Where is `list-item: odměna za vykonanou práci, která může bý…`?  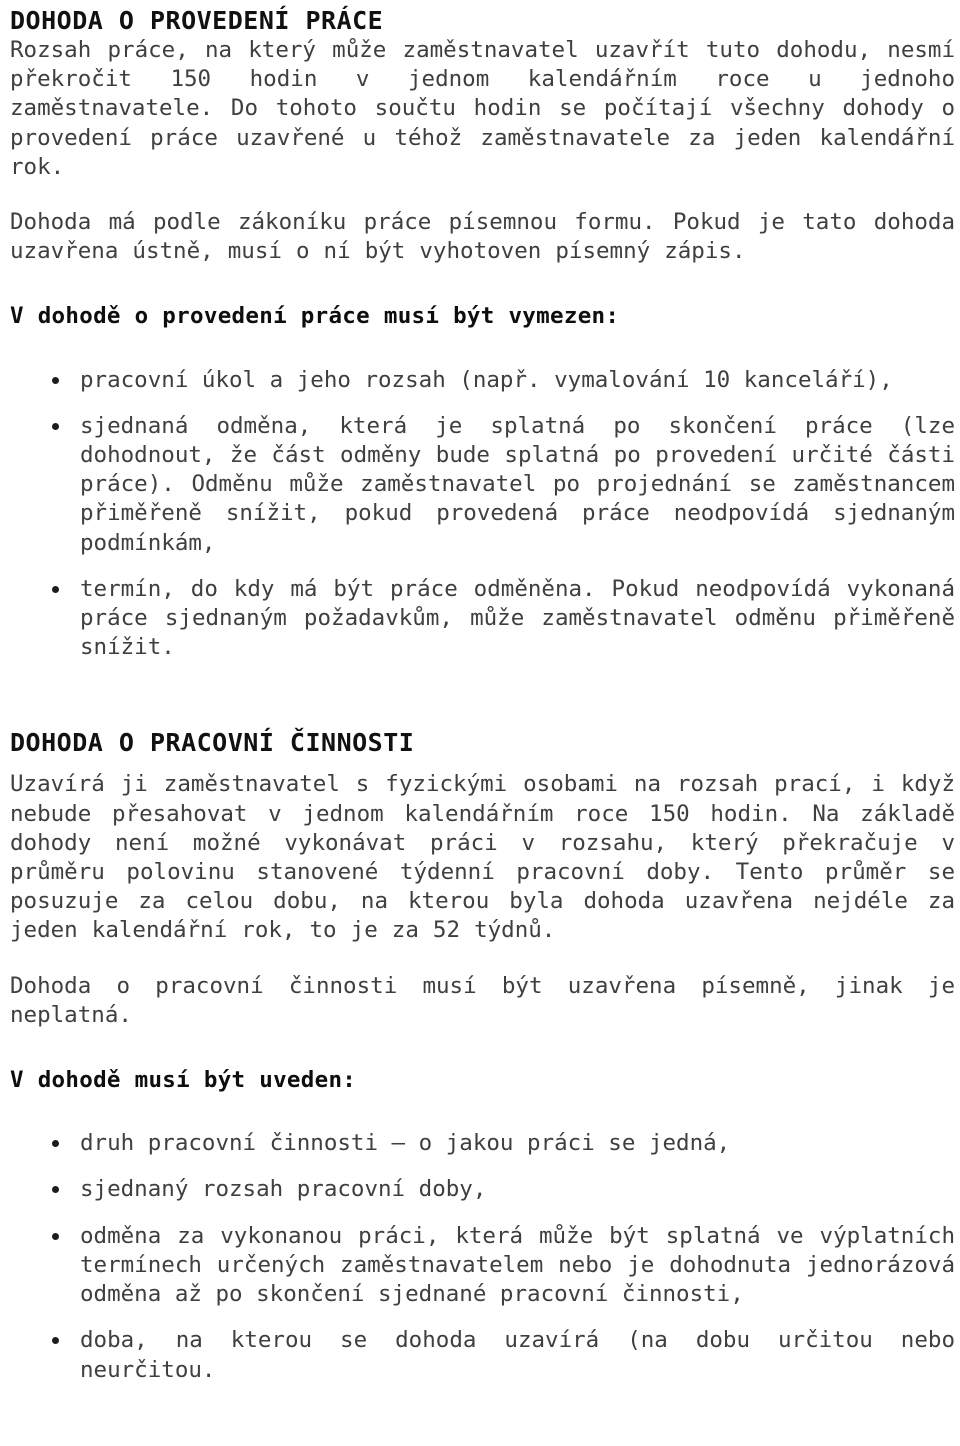
list-item: odměna za vykonanou práci, která může bý… is located at coordinates (482, 1266).